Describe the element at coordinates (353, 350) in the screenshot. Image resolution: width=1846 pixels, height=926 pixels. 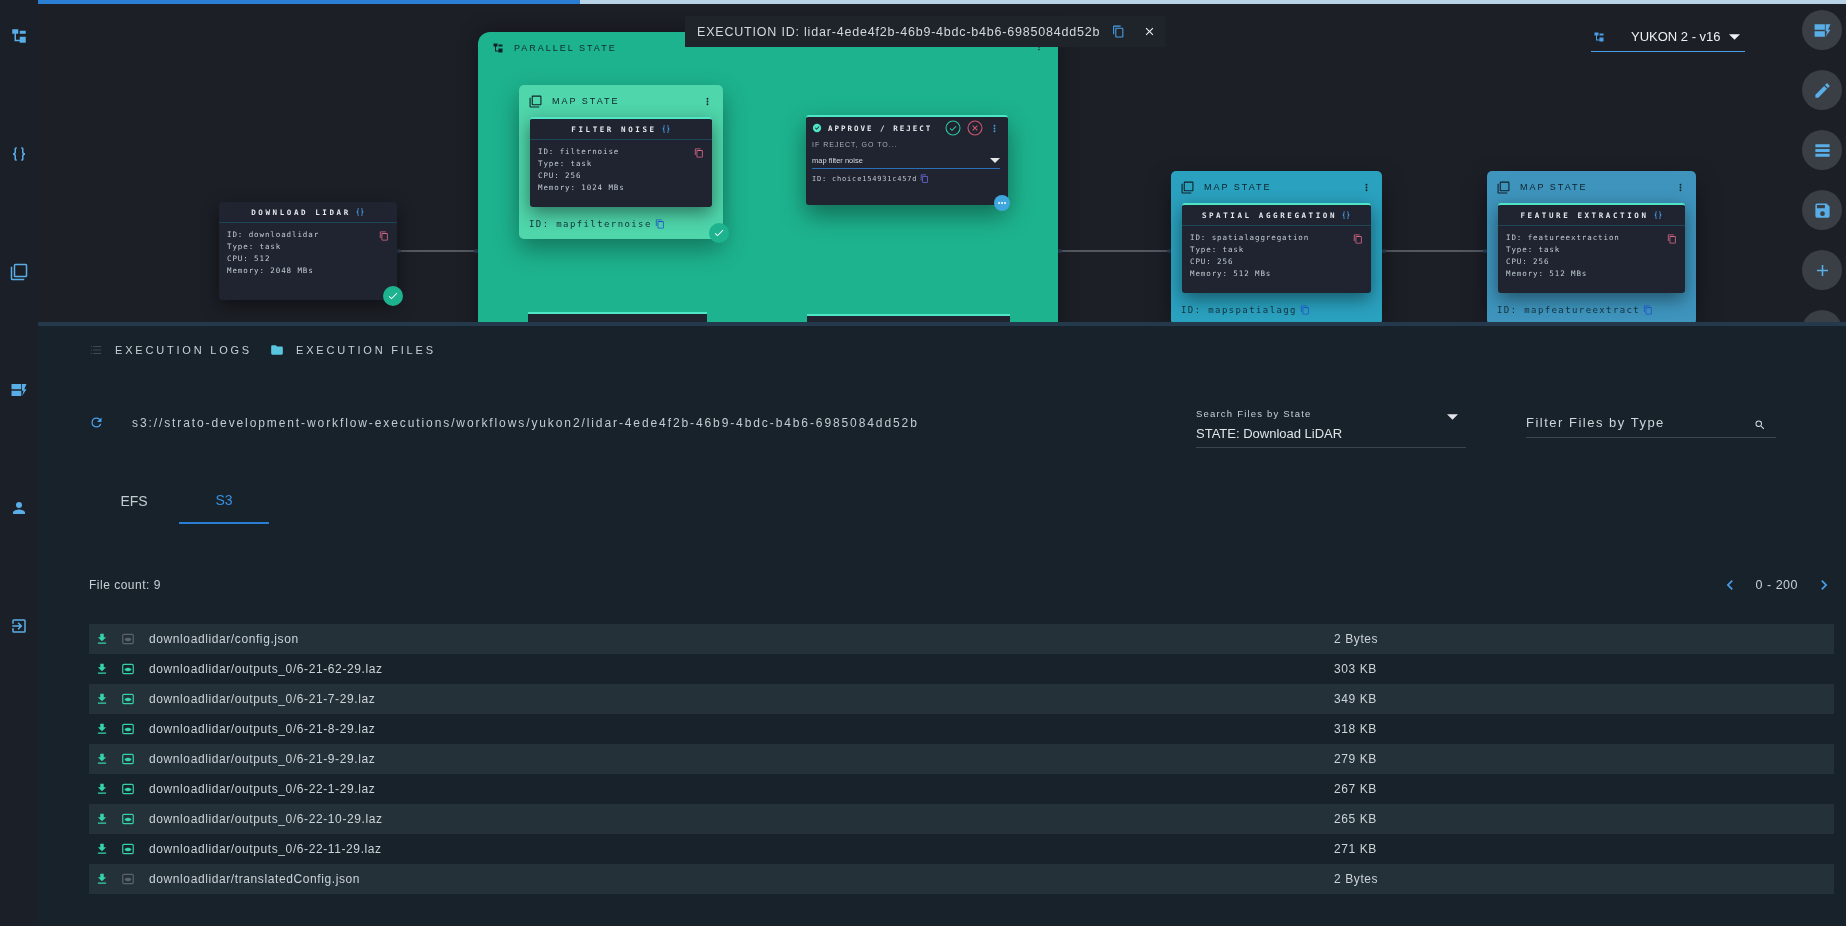
I see `panel-tab: EXECUTION FILES` at that location.